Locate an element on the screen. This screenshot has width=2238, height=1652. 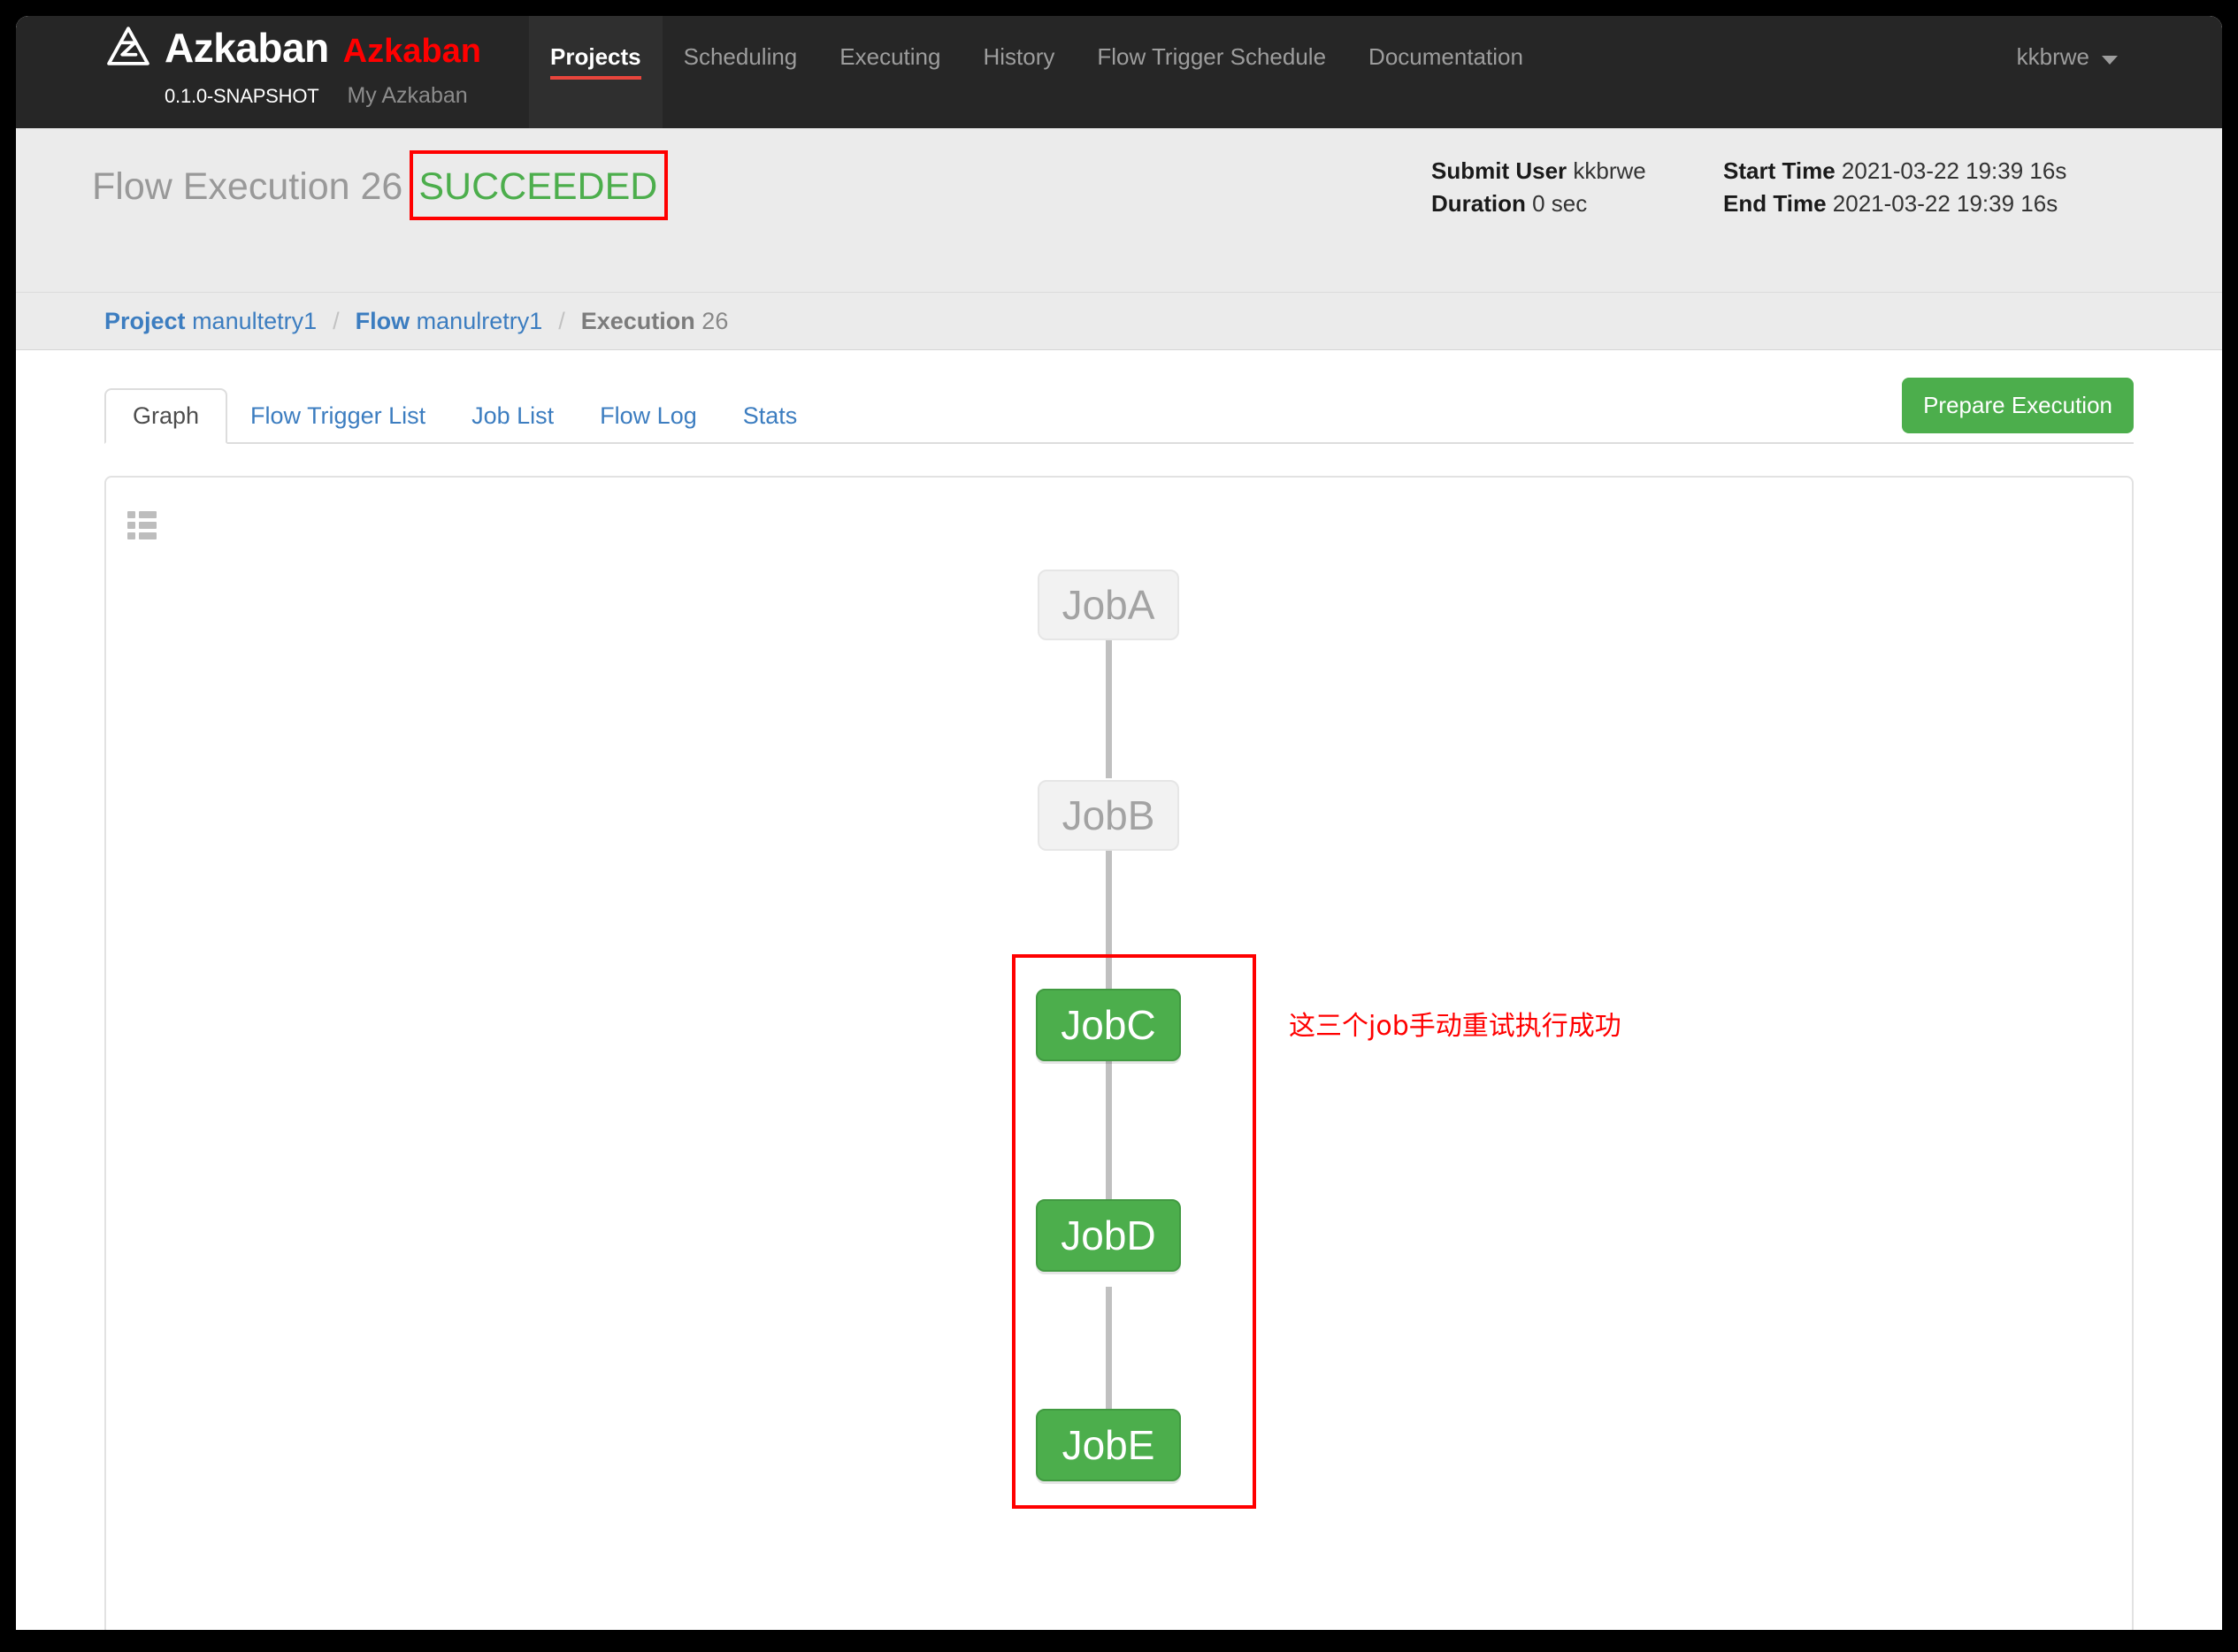
tab-flow-log: Flow Log is located at coordinates (648, 416).